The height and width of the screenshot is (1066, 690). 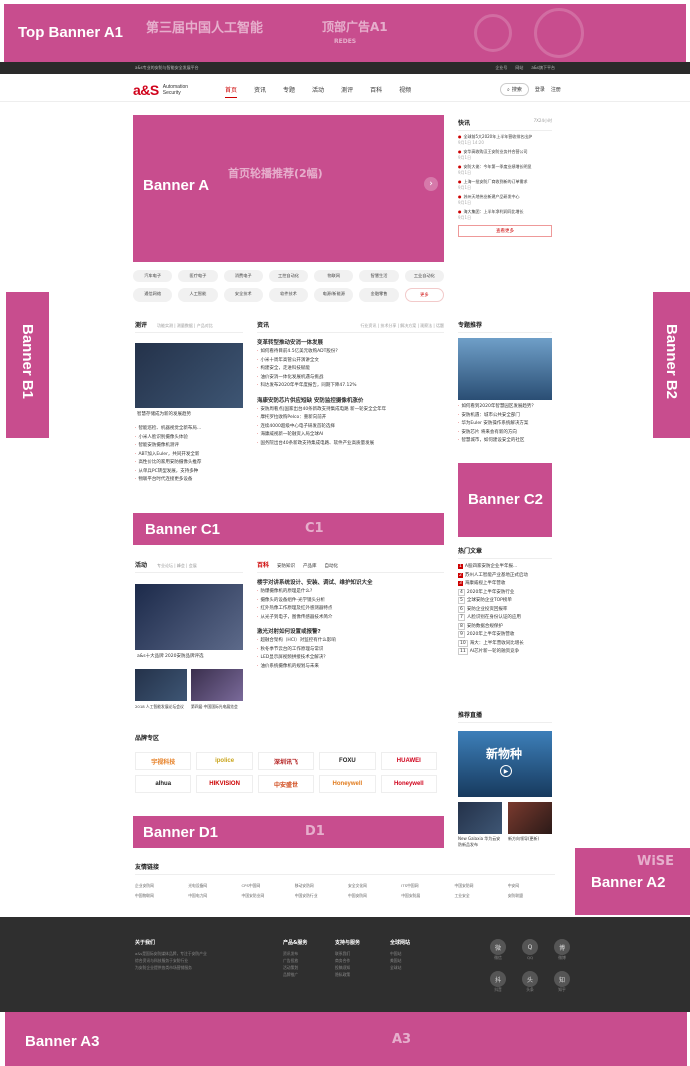 What do you see at coordinates (500, 982) in the screenshot?
I see `social-item: 抖抖音` at bounding box center [500, 982].